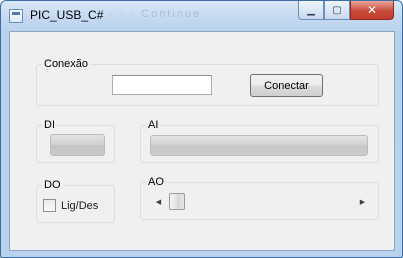  What do you see at coordinates (158, 201) in the screenshot?
I see `scroll-left-arrow-icon: ◀` at bounding box center [158, 201].